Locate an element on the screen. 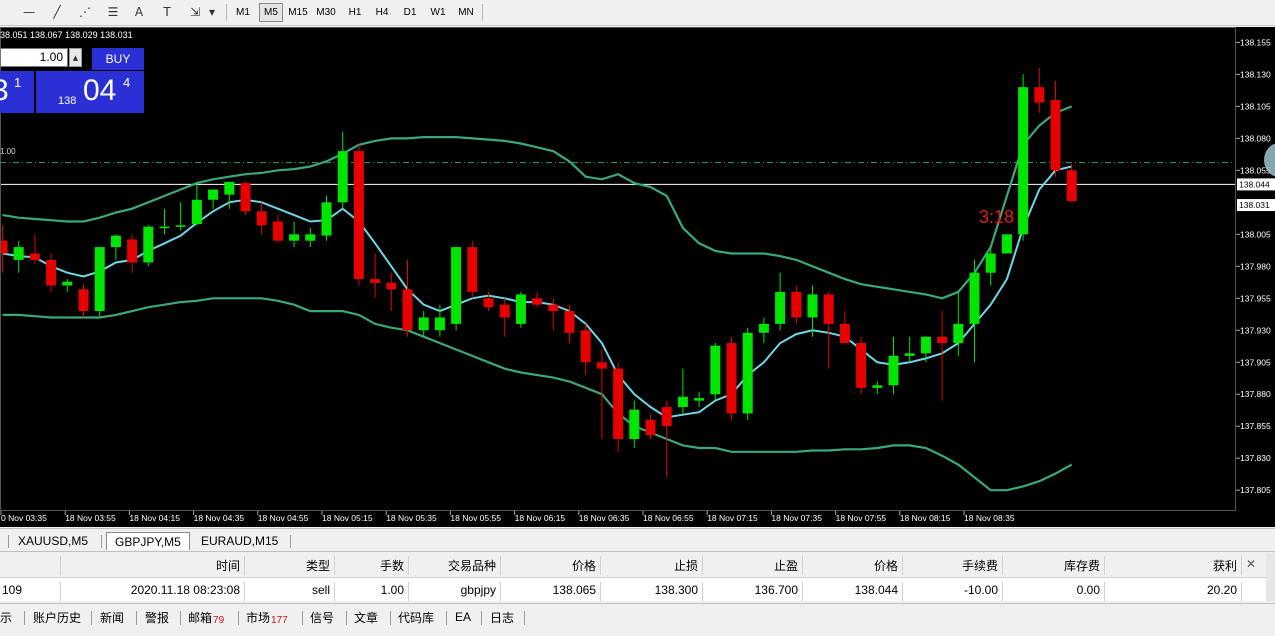 This screenshot has width=1275, height=636. timeframe-m15-button: M15 is located at coordinates (298, 12).